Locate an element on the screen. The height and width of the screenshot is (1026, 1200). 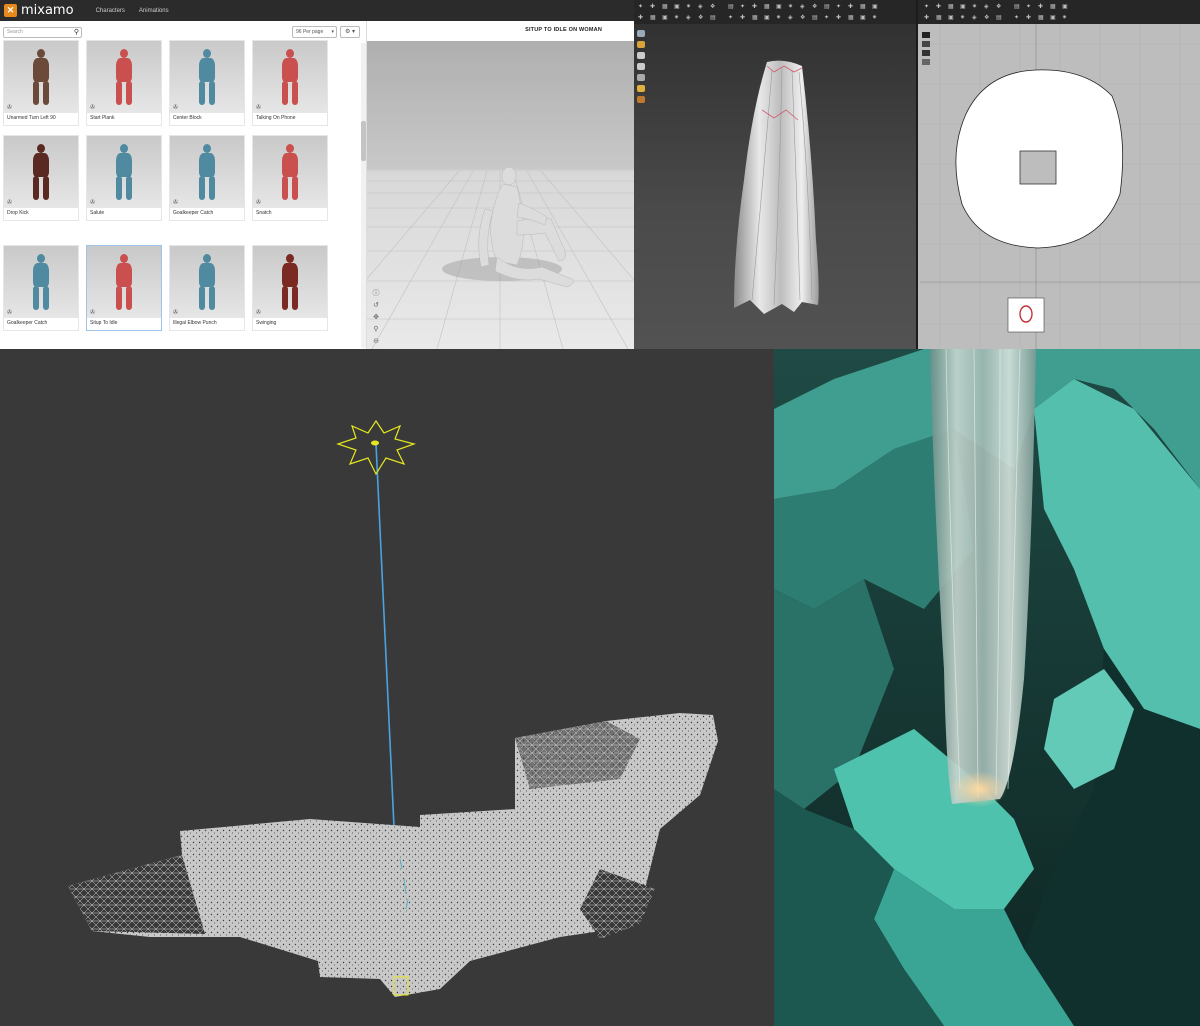
zoom-out-icon: ⊖ is located at coordinates (376, 341).